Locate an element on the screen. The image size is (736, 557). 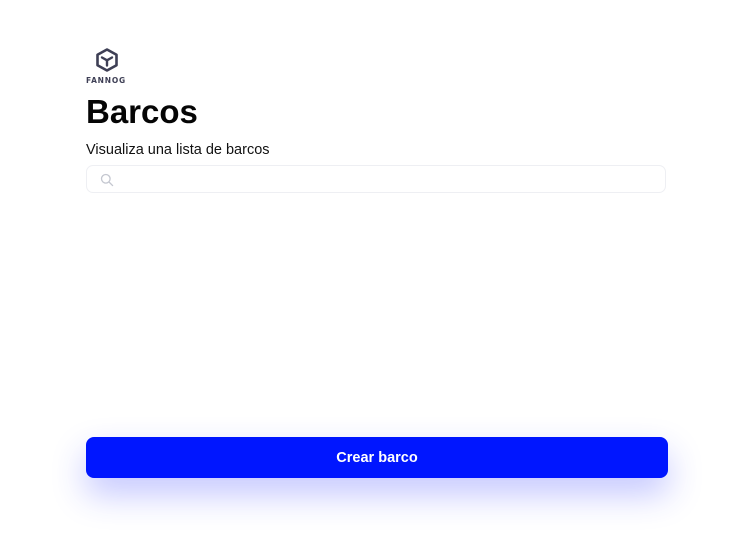
search-input is located at coordinates (388, 180).